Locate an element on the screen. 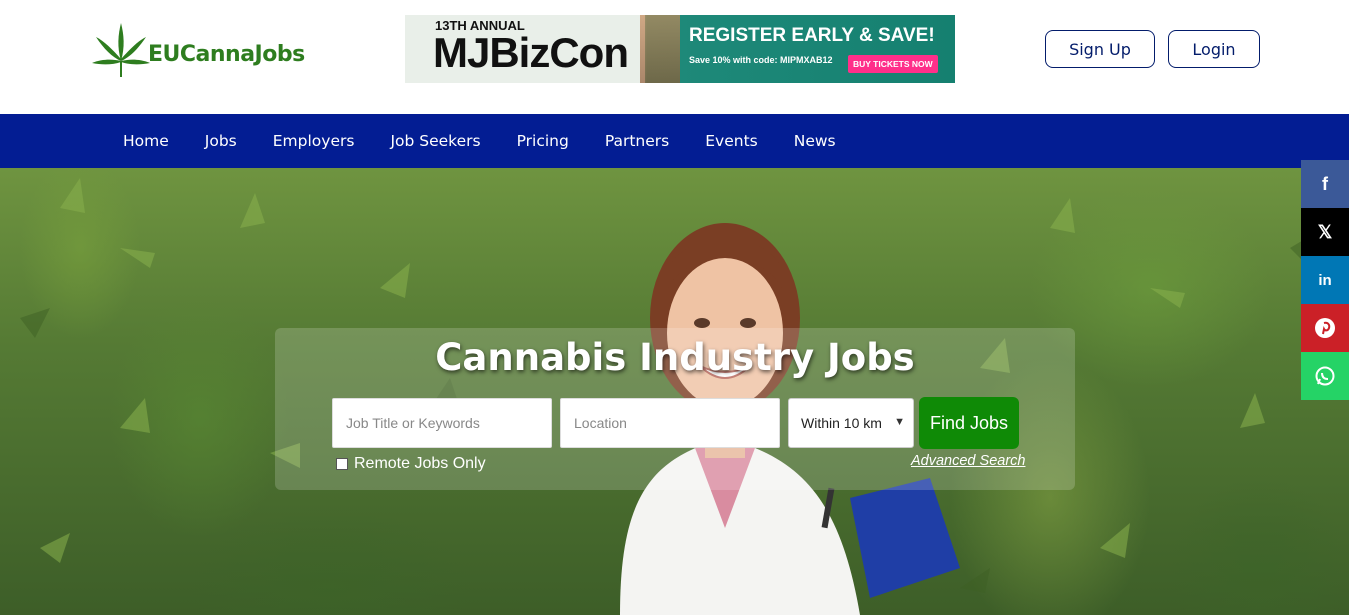 The width and height of the screenshot is (1349, 615). whatsapp-icon is located at coordinates (1325, 376).